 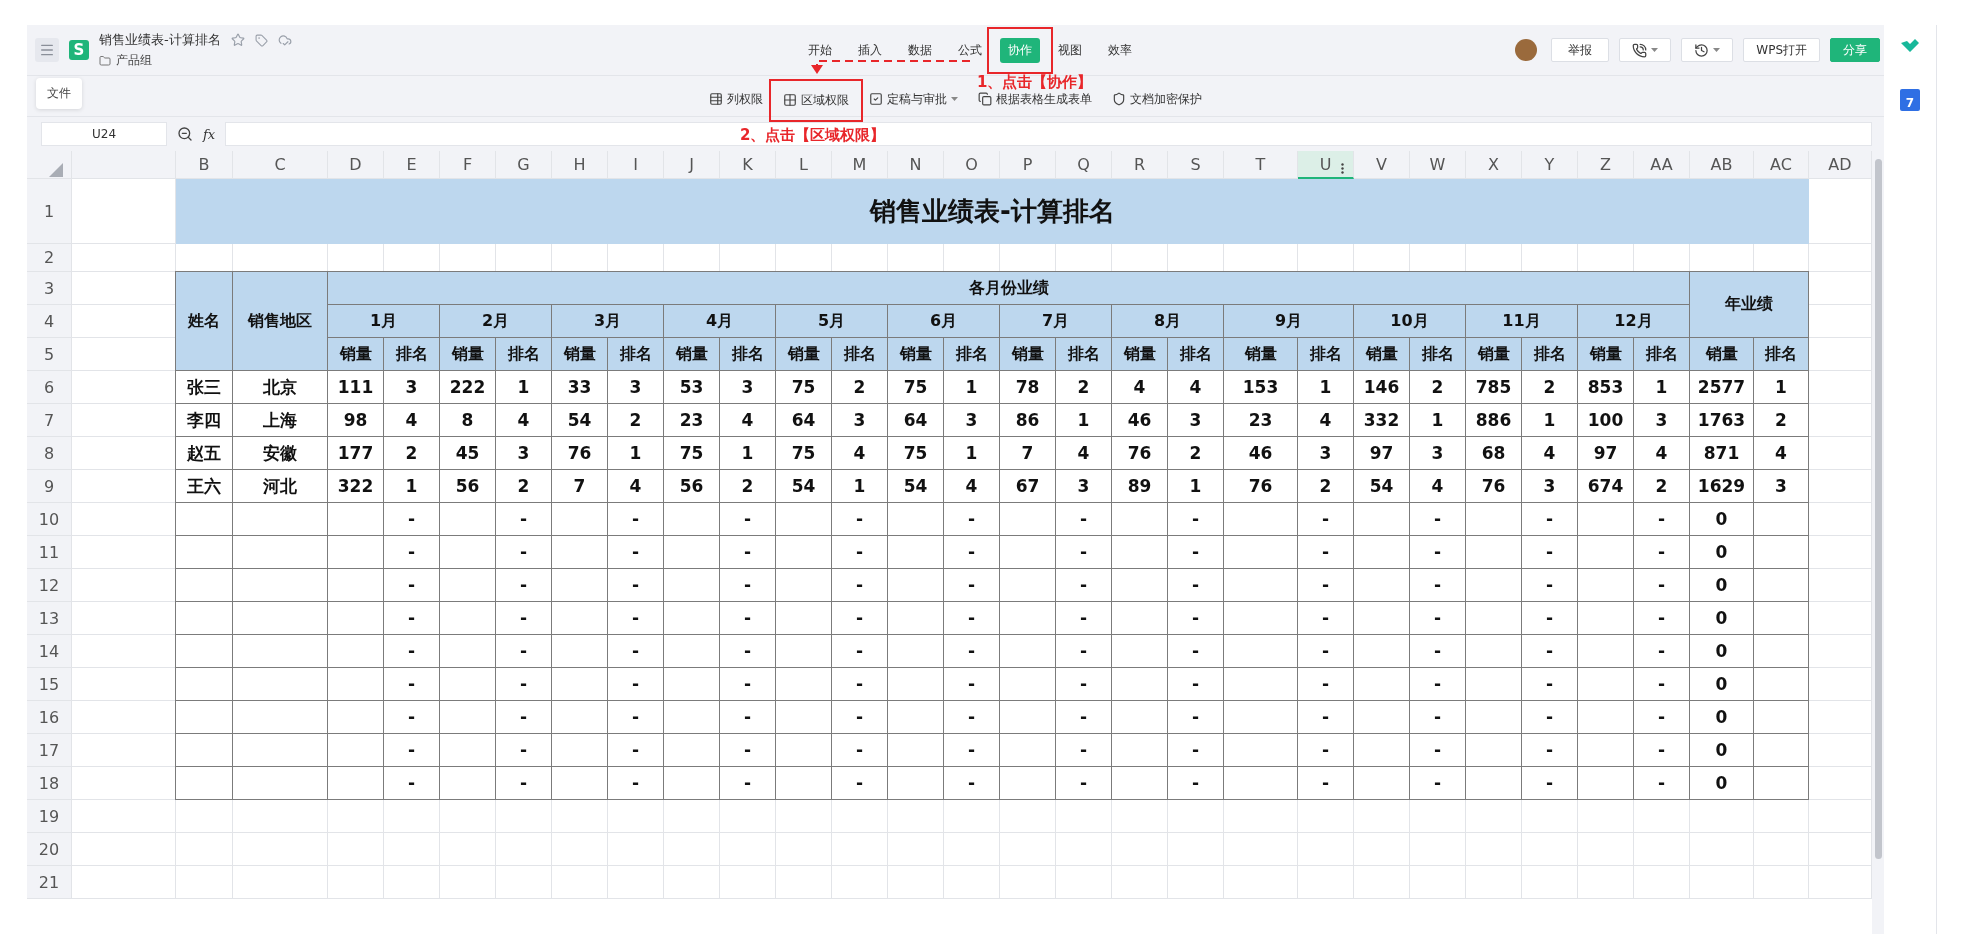 I want to click on row-header: 3, so click(x=49, y=288).